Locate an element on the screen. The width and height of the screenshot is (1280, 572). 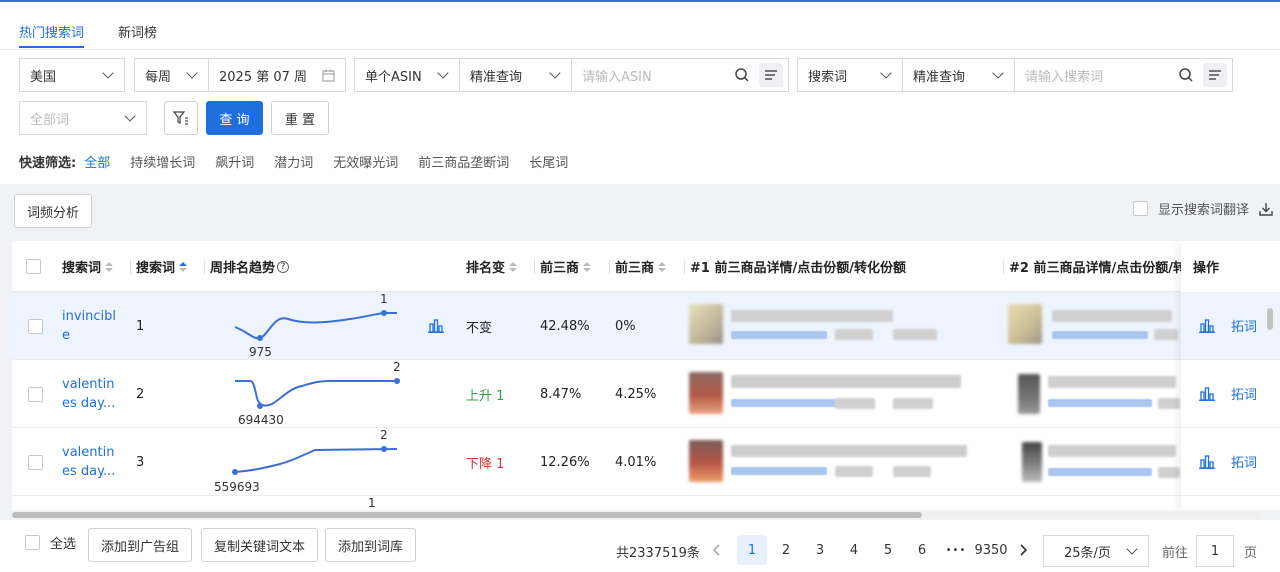
translation-toggle: 显示搜索词翻译 is located at coordinates (1203, 208).